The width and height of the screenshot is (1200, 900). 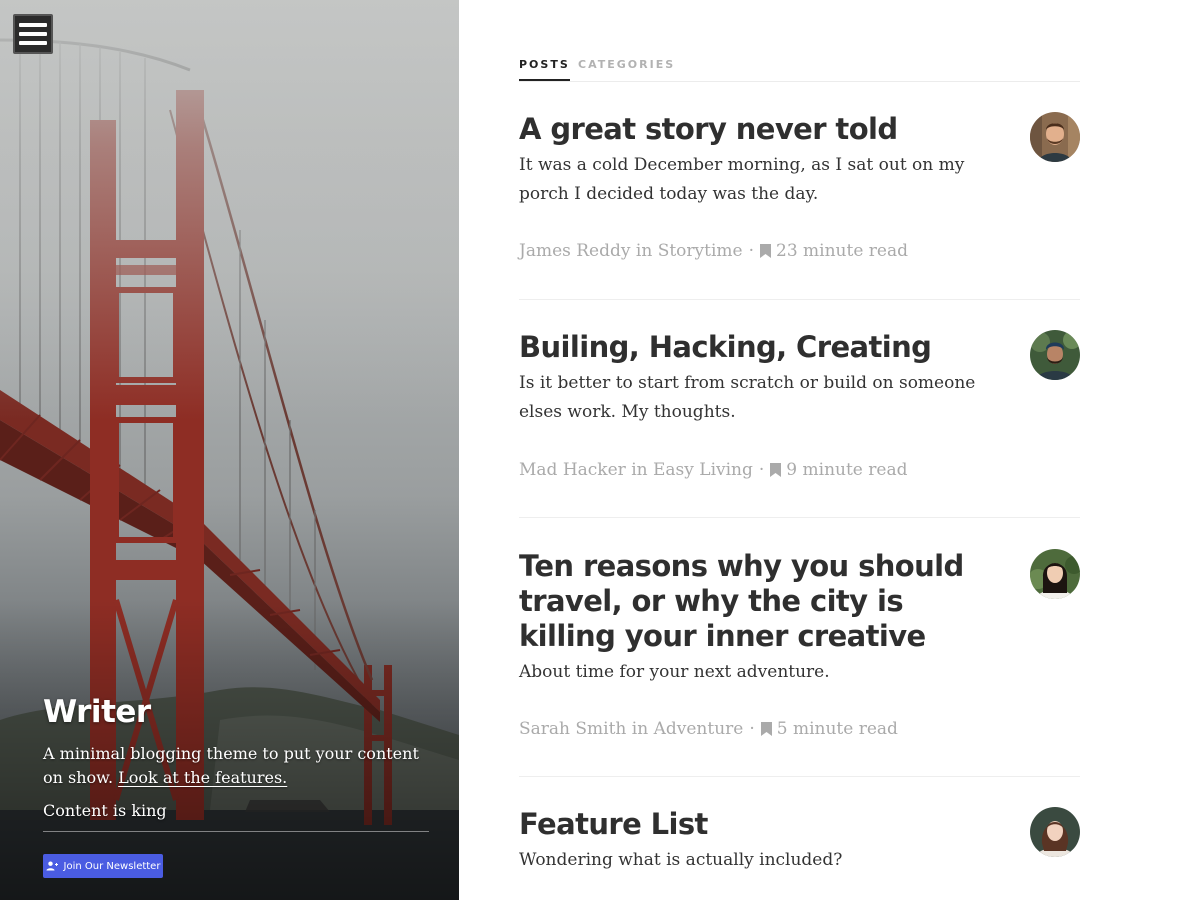 I want to click on post-category: Storytime, so click(x=700, y=251).